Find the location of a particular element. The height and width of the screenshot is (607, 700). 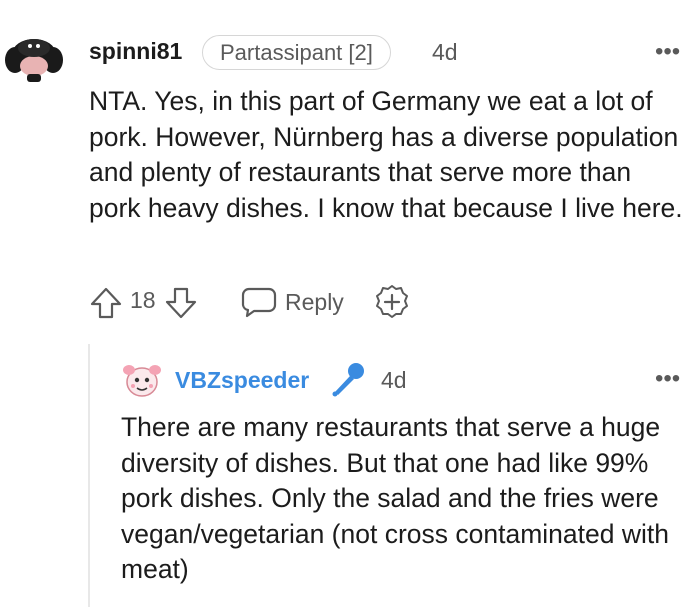

reply-button: Reply is located at coordinates (292, 302).